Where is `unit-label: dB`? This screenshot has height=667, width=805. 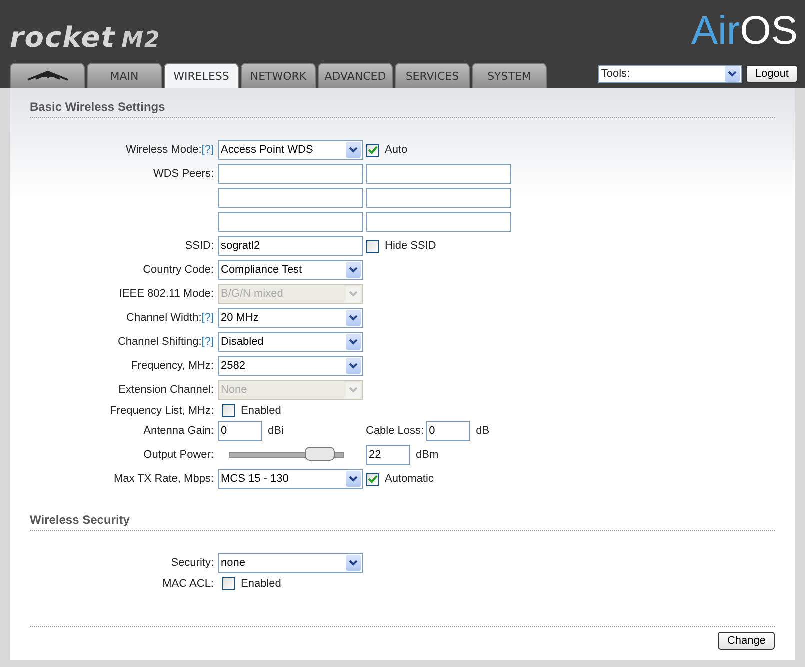
unit-label: dB is located at coordinates (483, 431).